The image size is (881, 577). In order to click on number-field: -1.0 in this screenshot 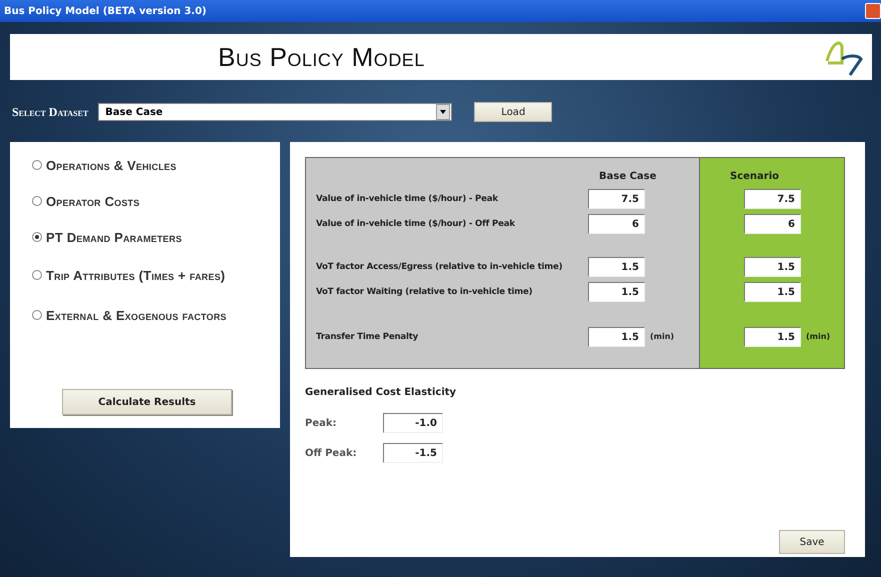, I will do `click(413, 423)`.